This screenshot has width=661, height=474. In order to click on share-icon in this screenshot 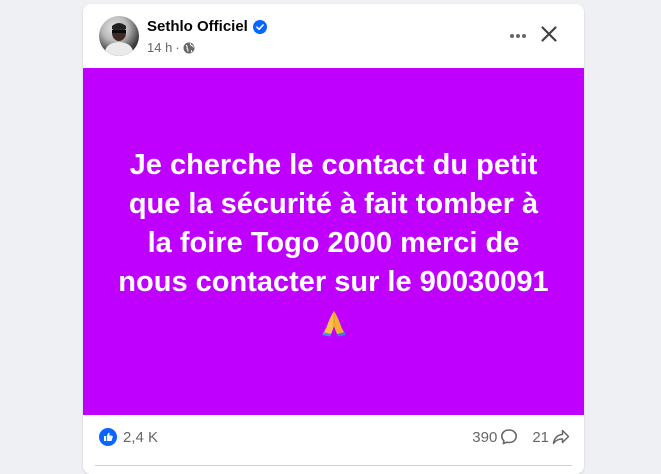, I will do `click(561, 437)`.